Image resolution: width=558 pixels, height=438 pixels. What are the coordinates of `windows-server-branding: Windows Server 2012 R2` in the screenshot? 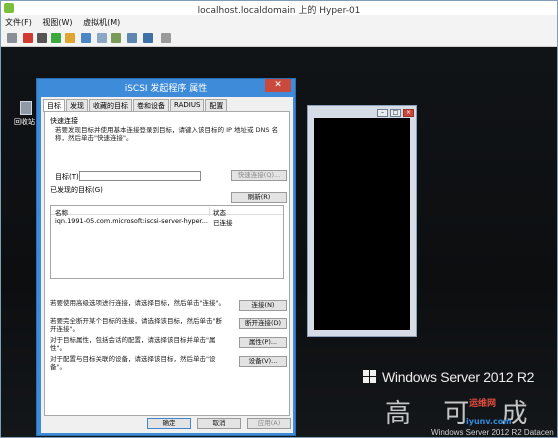 It's located at (458, 377).